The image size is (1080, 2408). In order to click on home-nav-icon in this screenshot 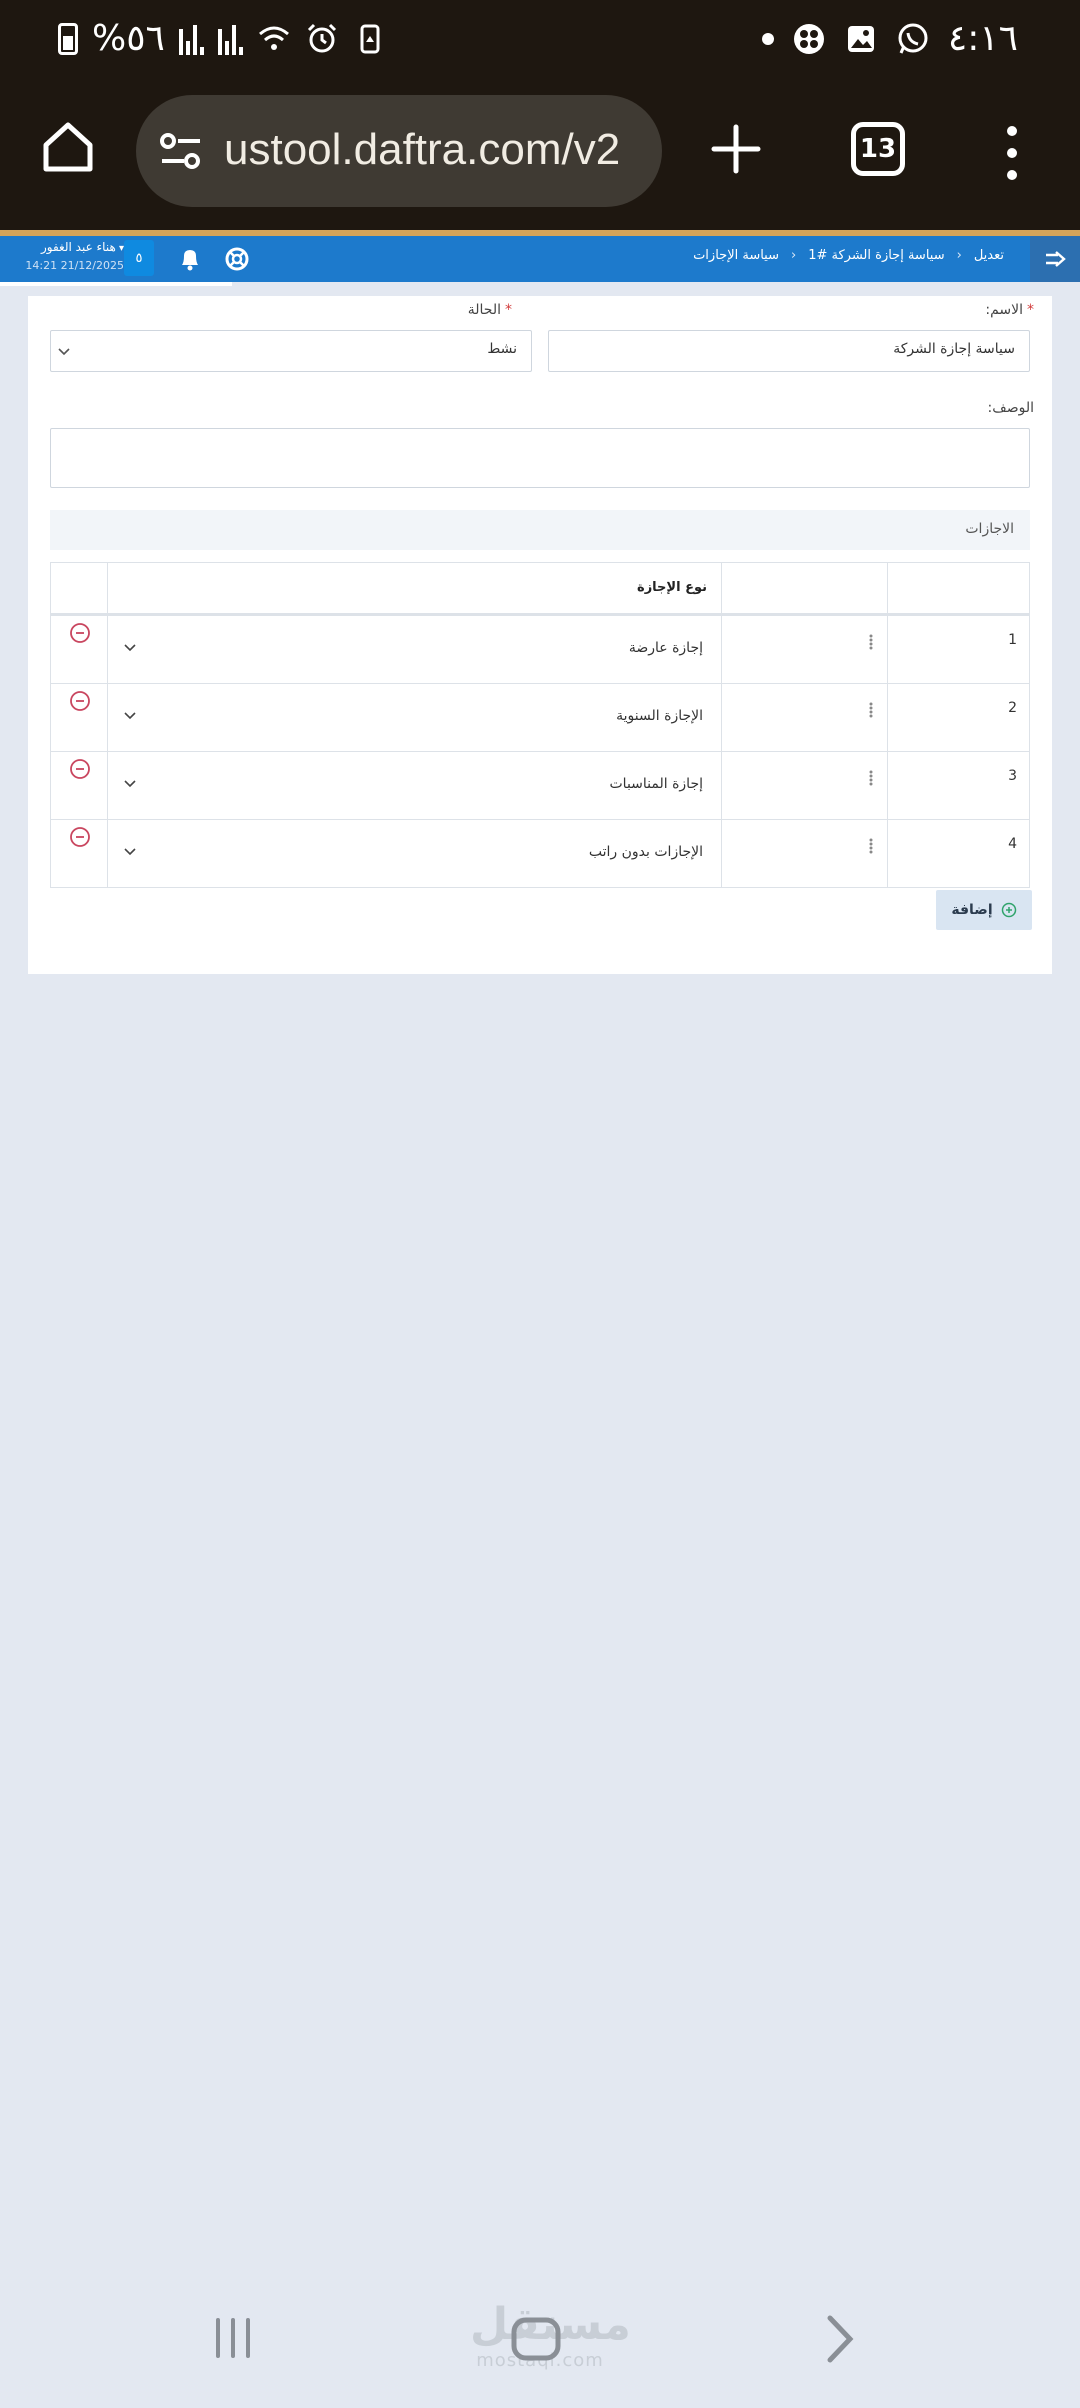, I will do `click(536, 2339)`.